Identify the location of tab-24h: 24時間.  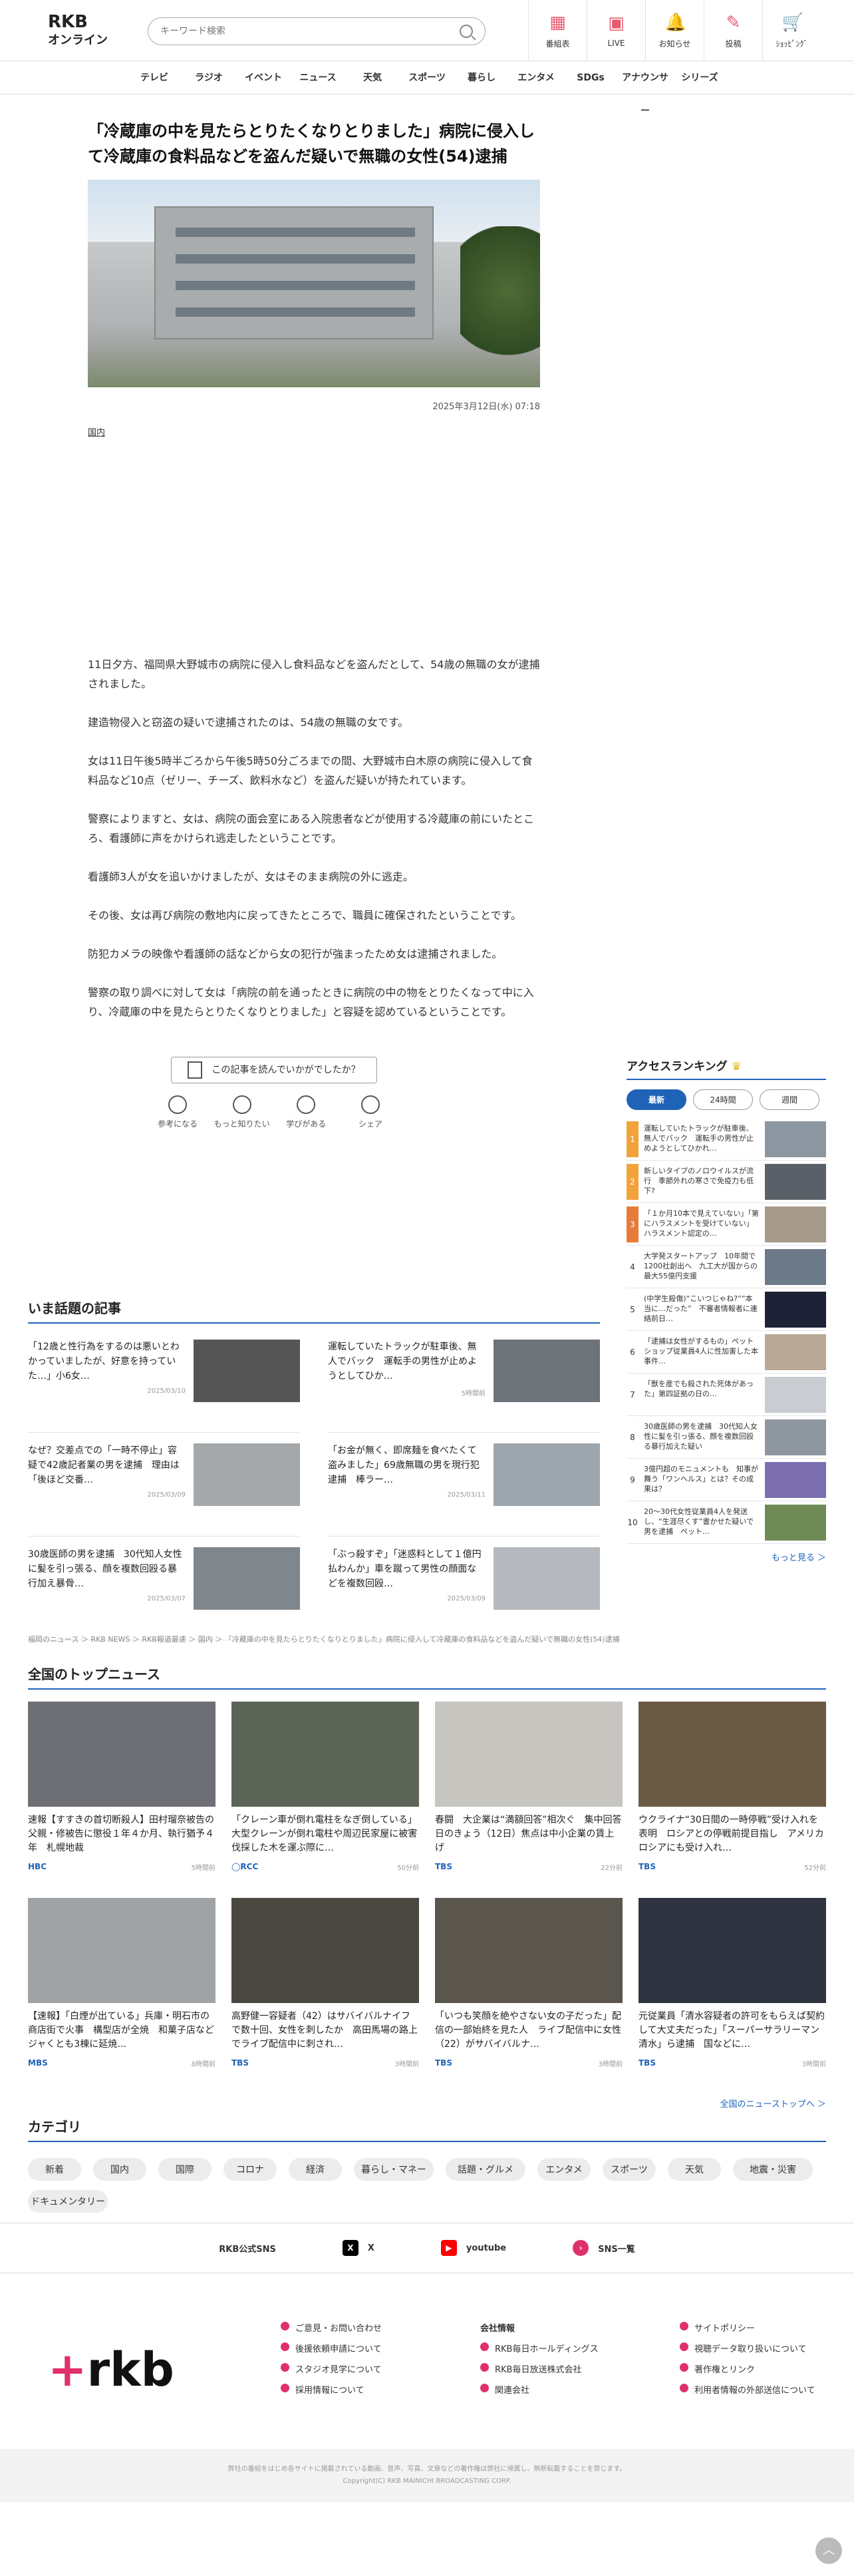
(723, 1099).